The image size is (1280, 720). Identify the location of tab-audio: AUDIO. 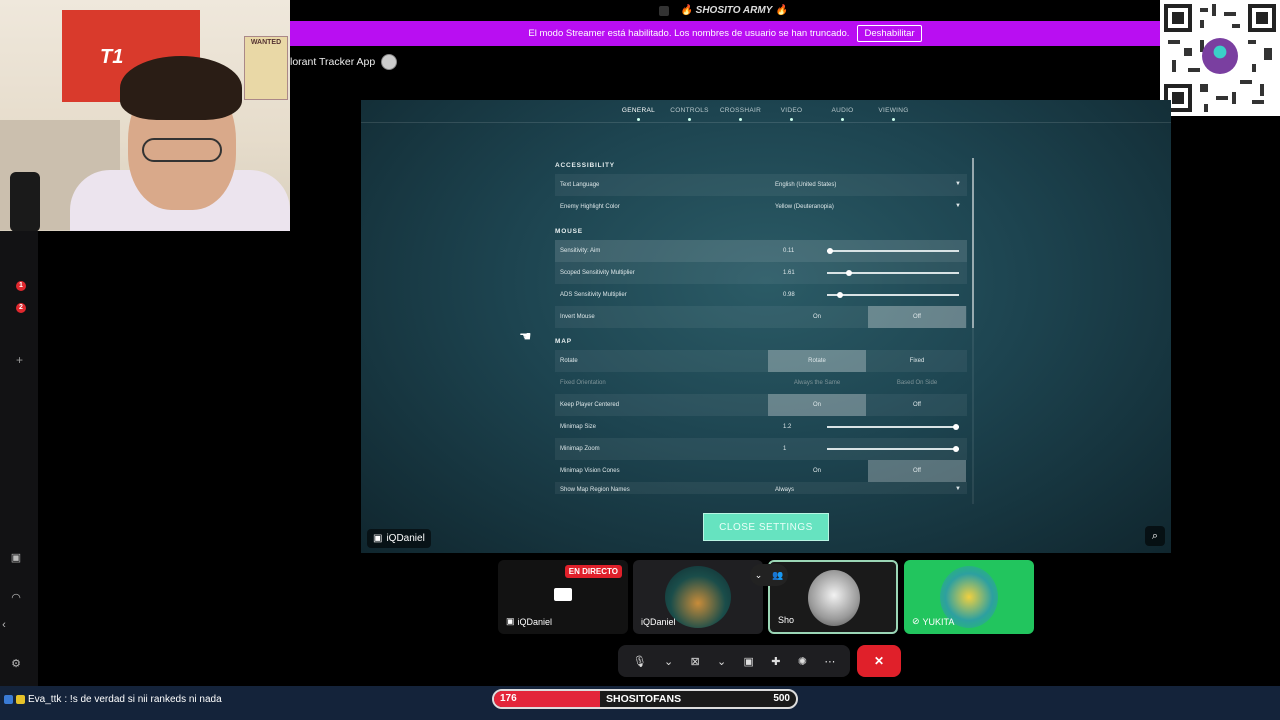
(842, 111).